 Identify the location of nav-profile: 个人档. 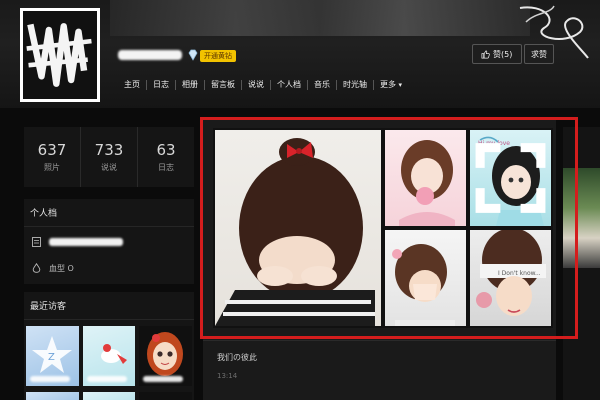
(288, 85).